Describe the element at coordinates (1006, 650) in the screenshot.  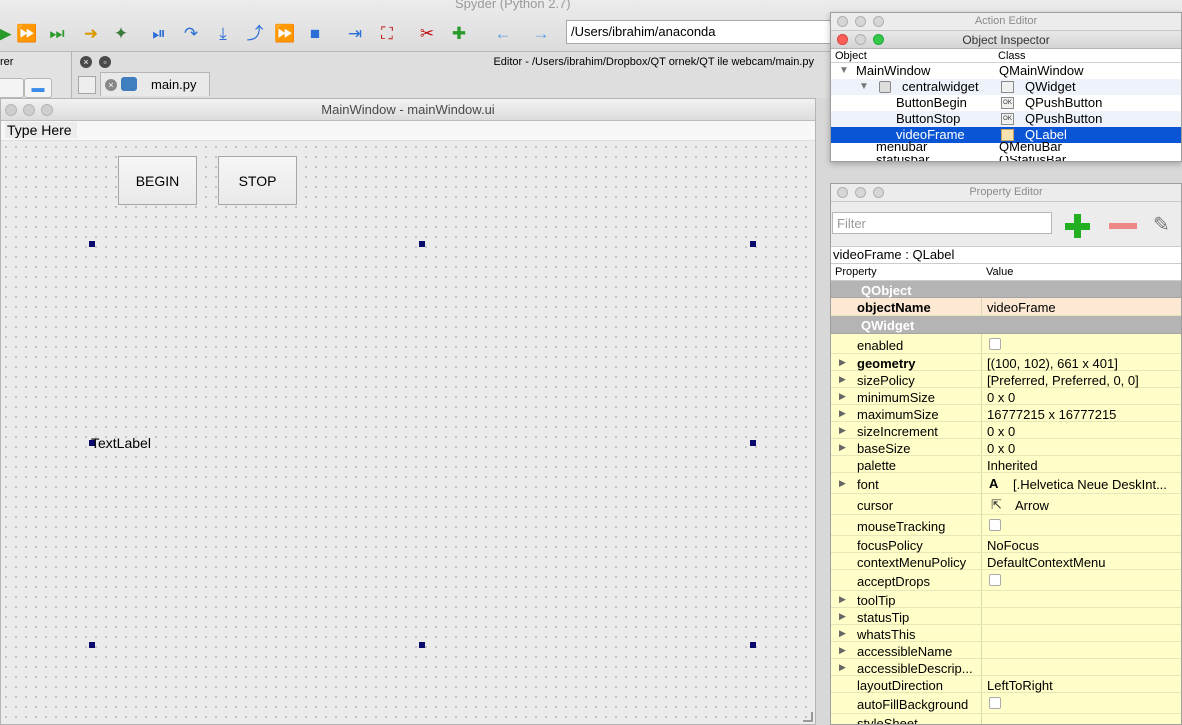
I see `property-row: ▶ accessibleName` at that location.